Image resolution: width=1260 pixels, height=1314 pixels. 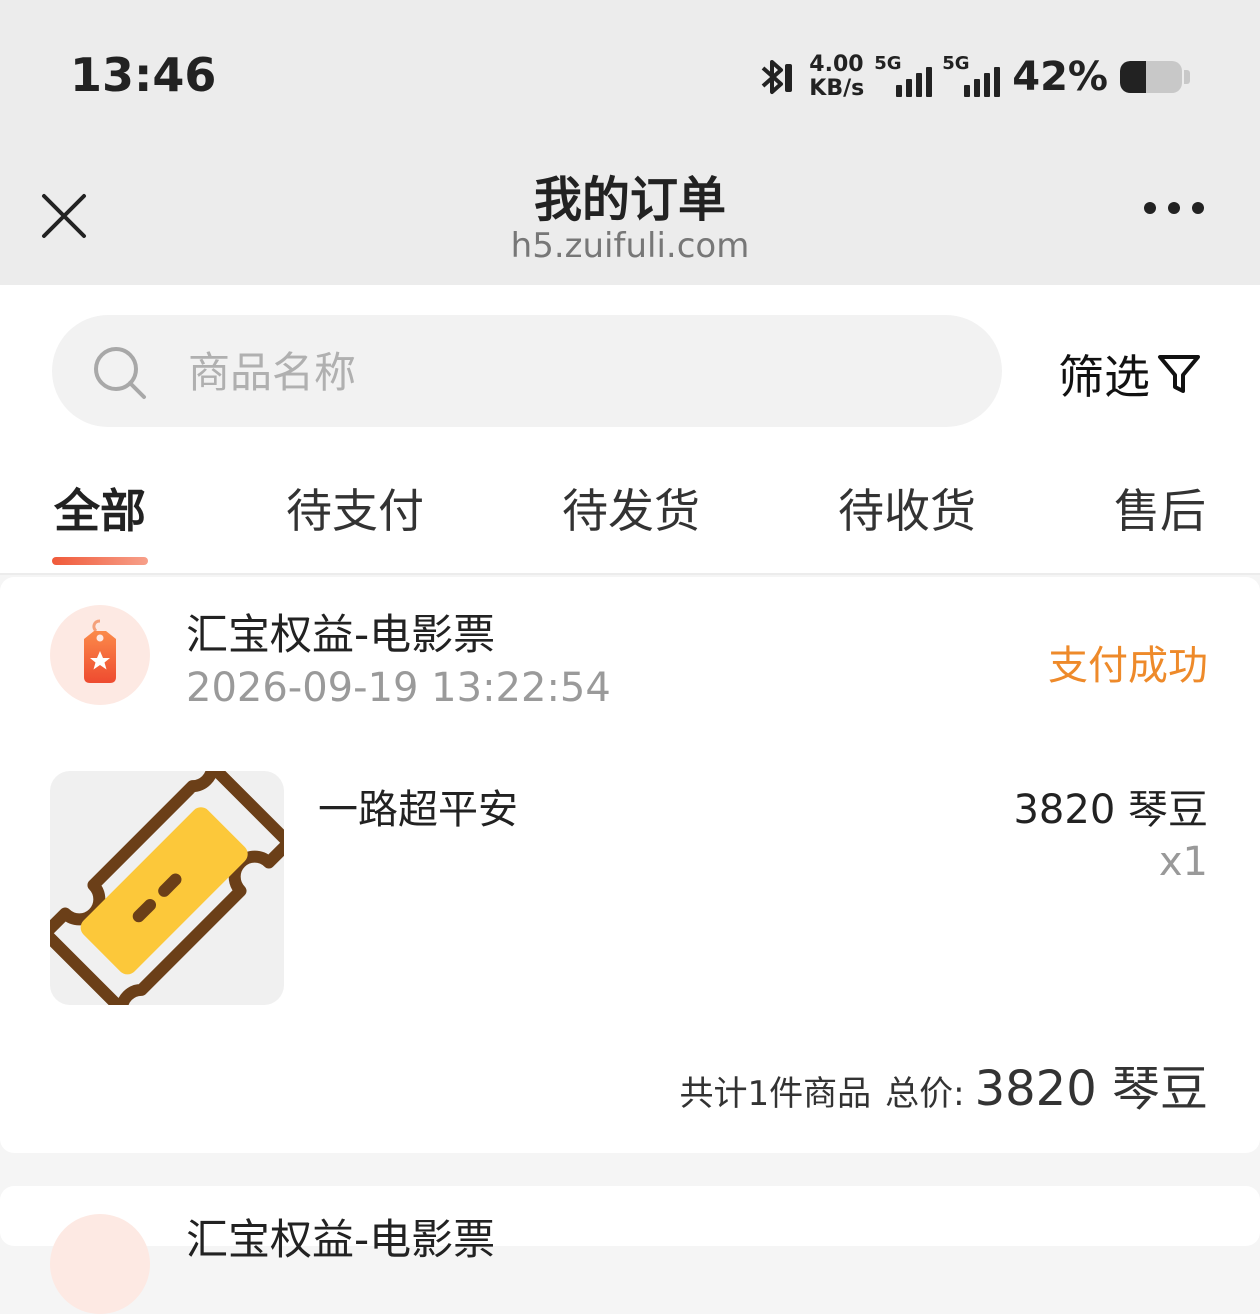 I want to click on signal-2-icon: 5G, so click(x=971, y=75).